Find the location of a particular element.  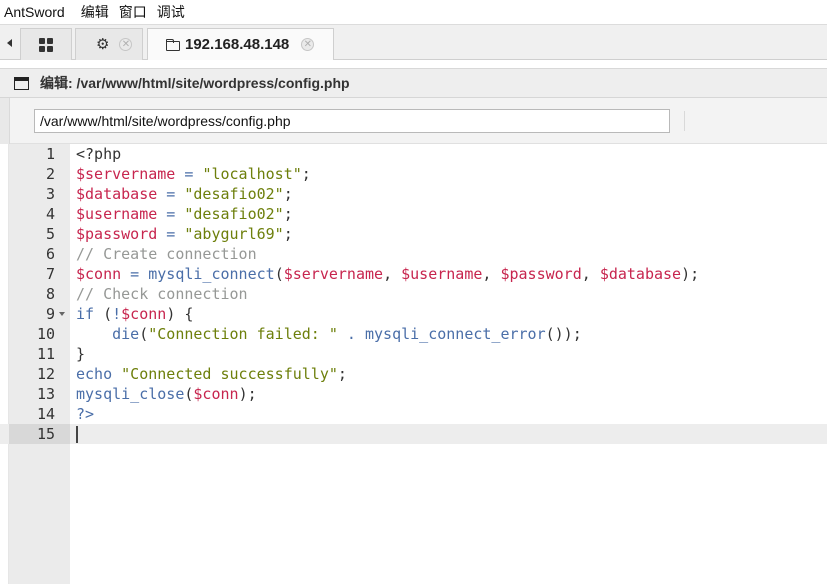

code-line: 2 $servername = "localhost"; is located at coordinates (413, 174).